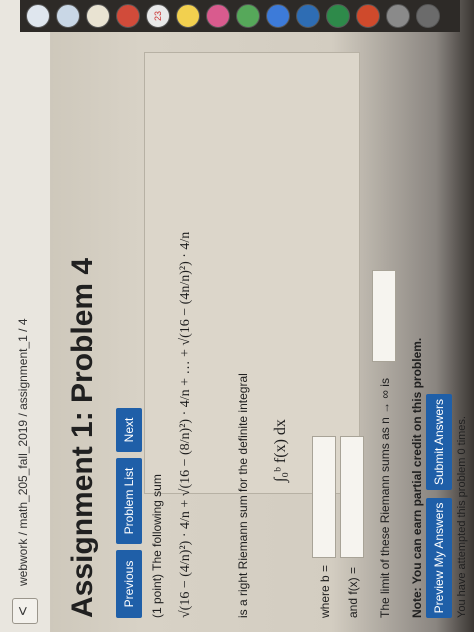  What do you see at coordinates (38, 16) in the screenshot?
I see `finder-icon` at bounding box center [38, 16].